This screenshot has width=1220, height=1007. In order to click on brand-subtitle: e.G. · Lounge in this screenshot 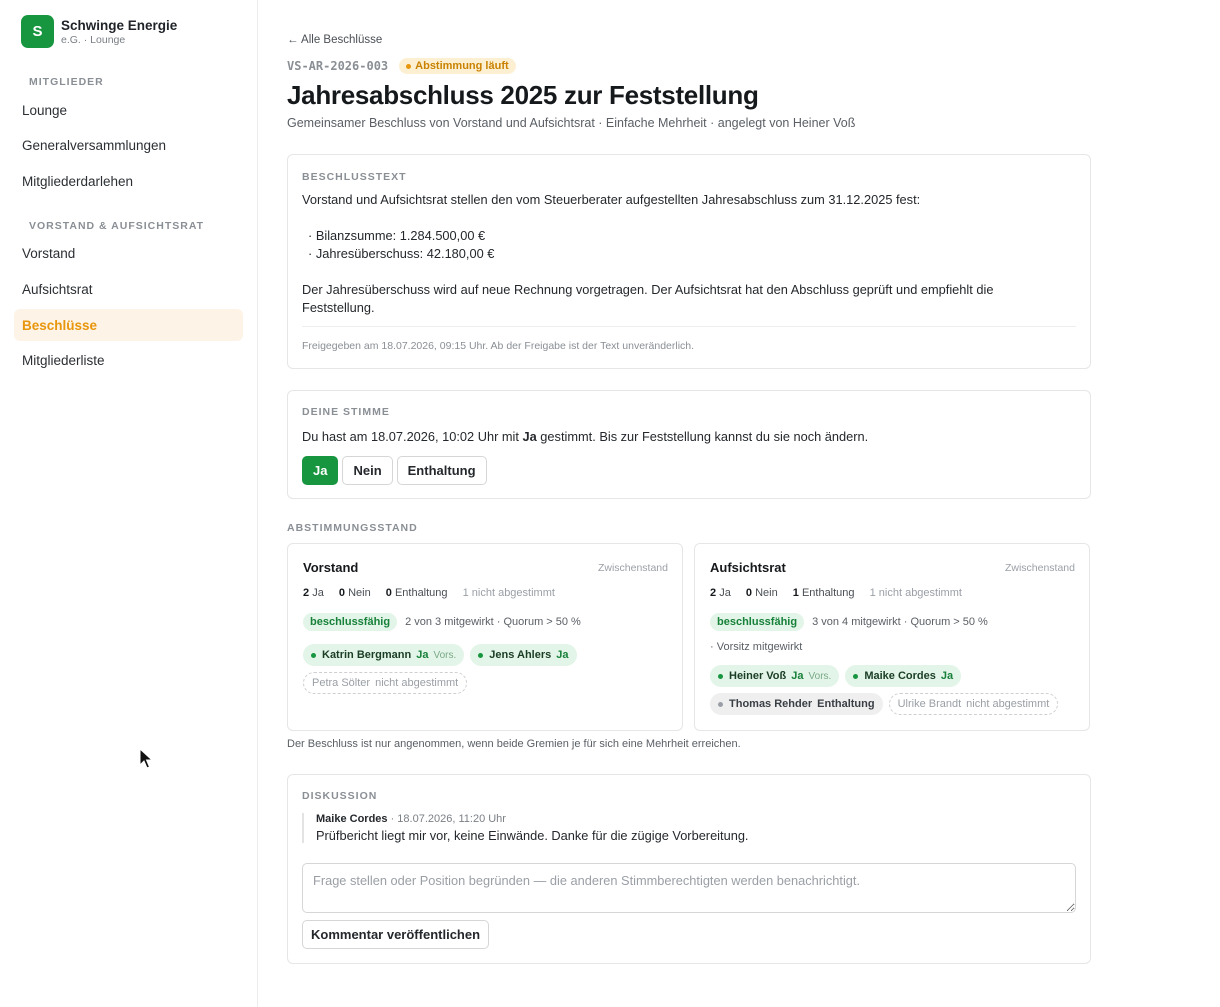, I will do `click(93, 39)`.